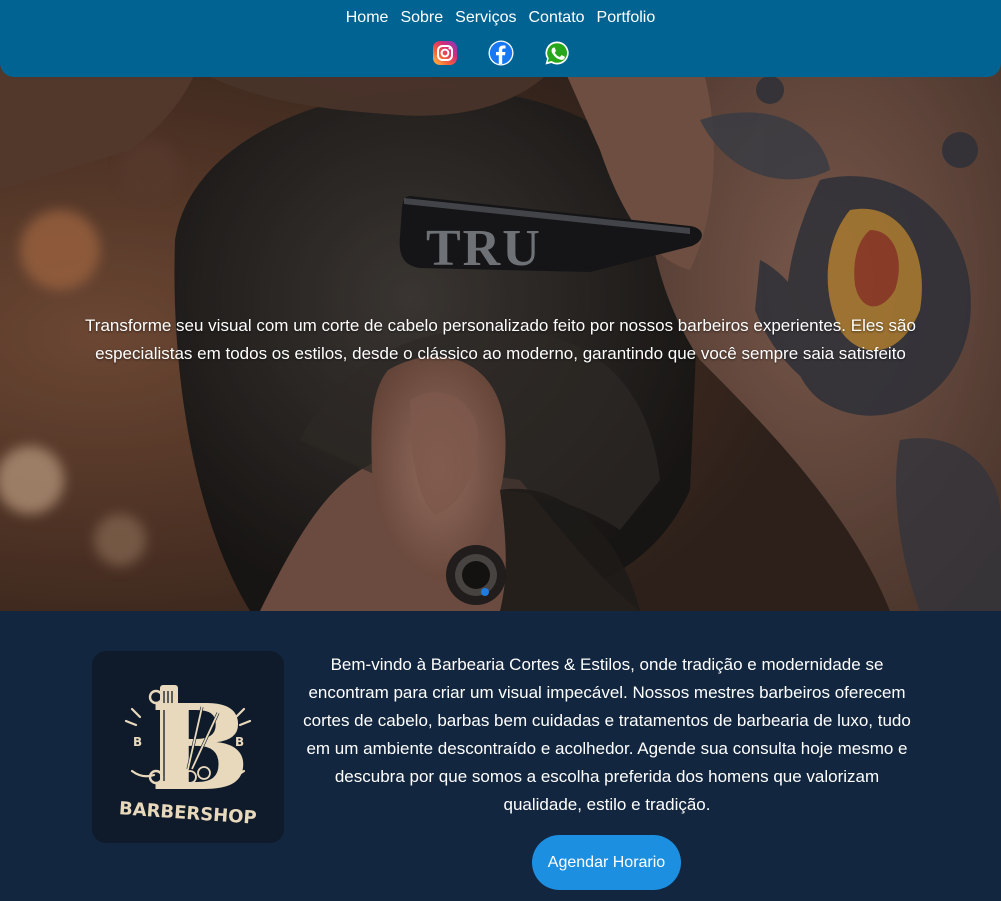  Describe the element at coordinates (500, 38) in the screenshot. I see `site-header: Home Sobre Serviços Contato Portfolio` at that location.